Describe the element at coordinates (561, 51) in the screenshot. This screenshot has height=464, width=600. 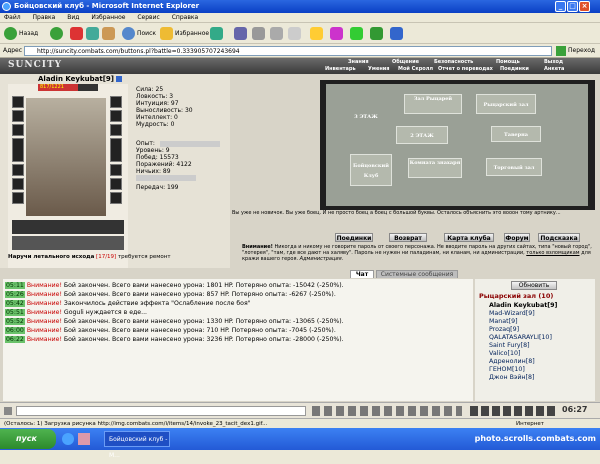
I see `go-arrow-icon` at that location.